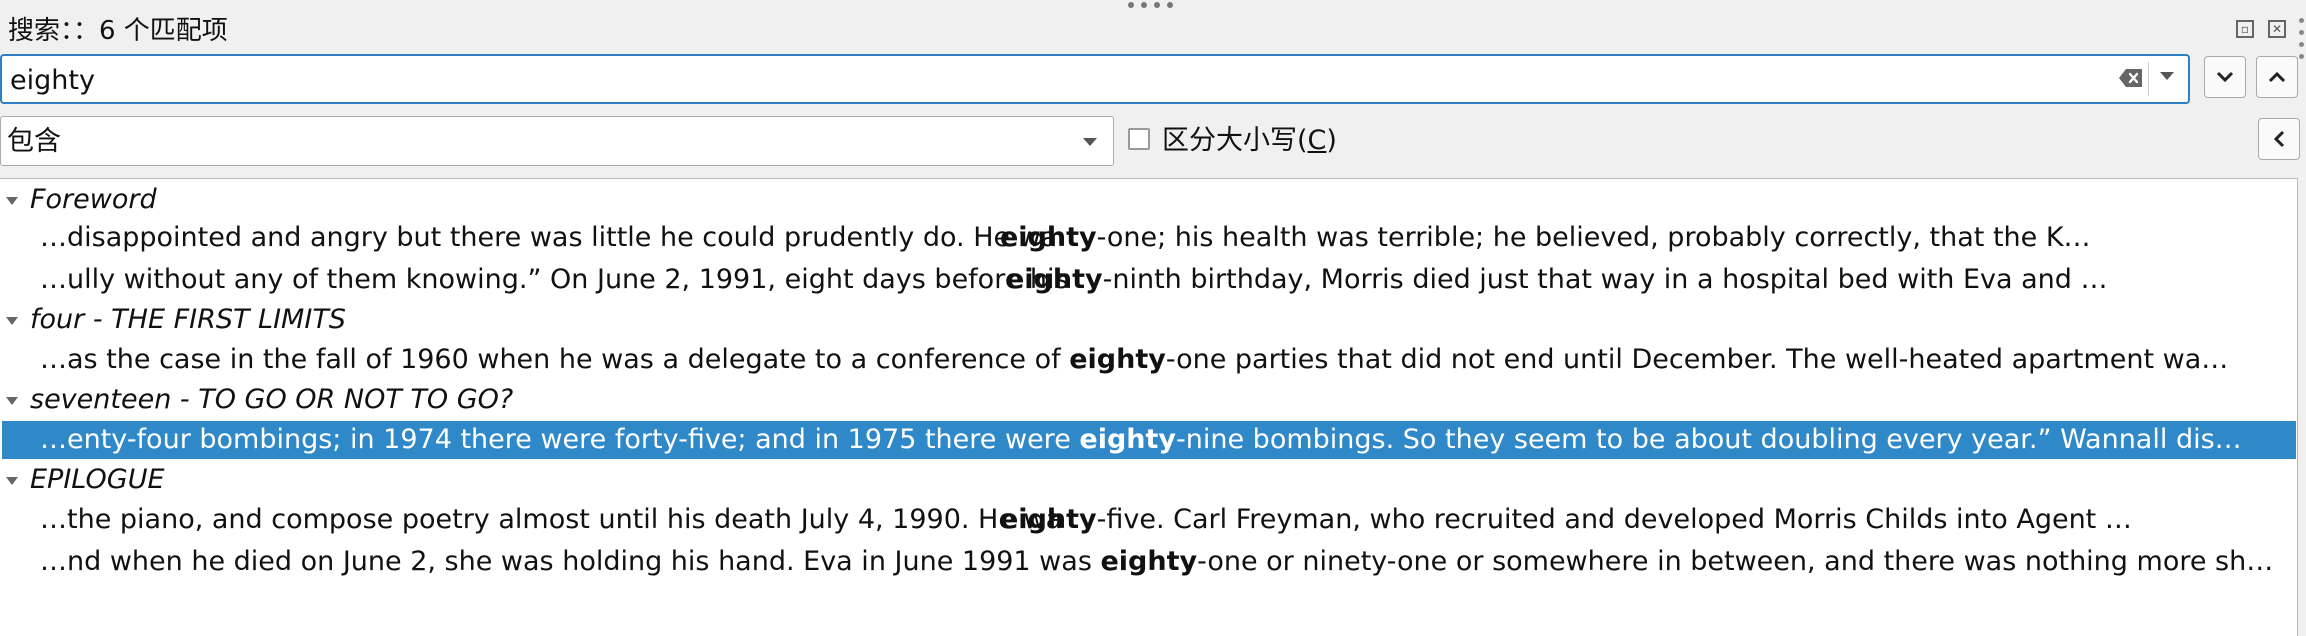 The width and height of the screenshot is (2306, 636). I want to click on case-sensitive-label: 区分大小写(C), so click(1249, 141).